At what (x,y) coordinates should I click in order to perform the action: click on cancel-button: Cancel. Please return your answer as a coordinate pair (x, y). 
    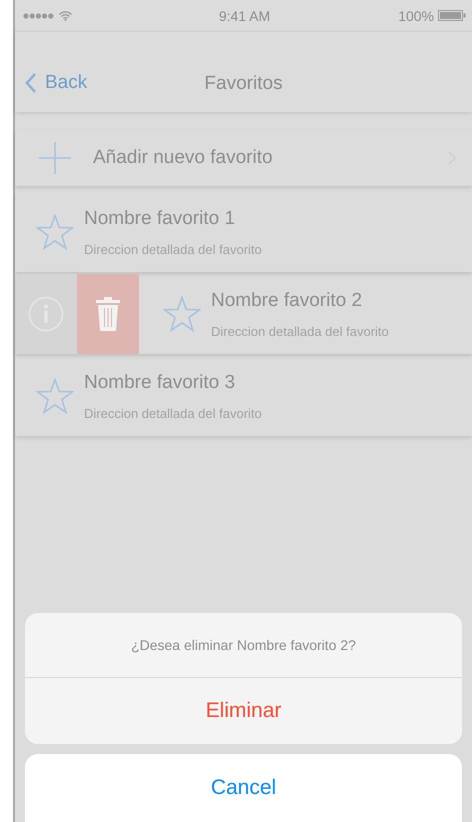
    Looking at the image, I should click on (243, 788).